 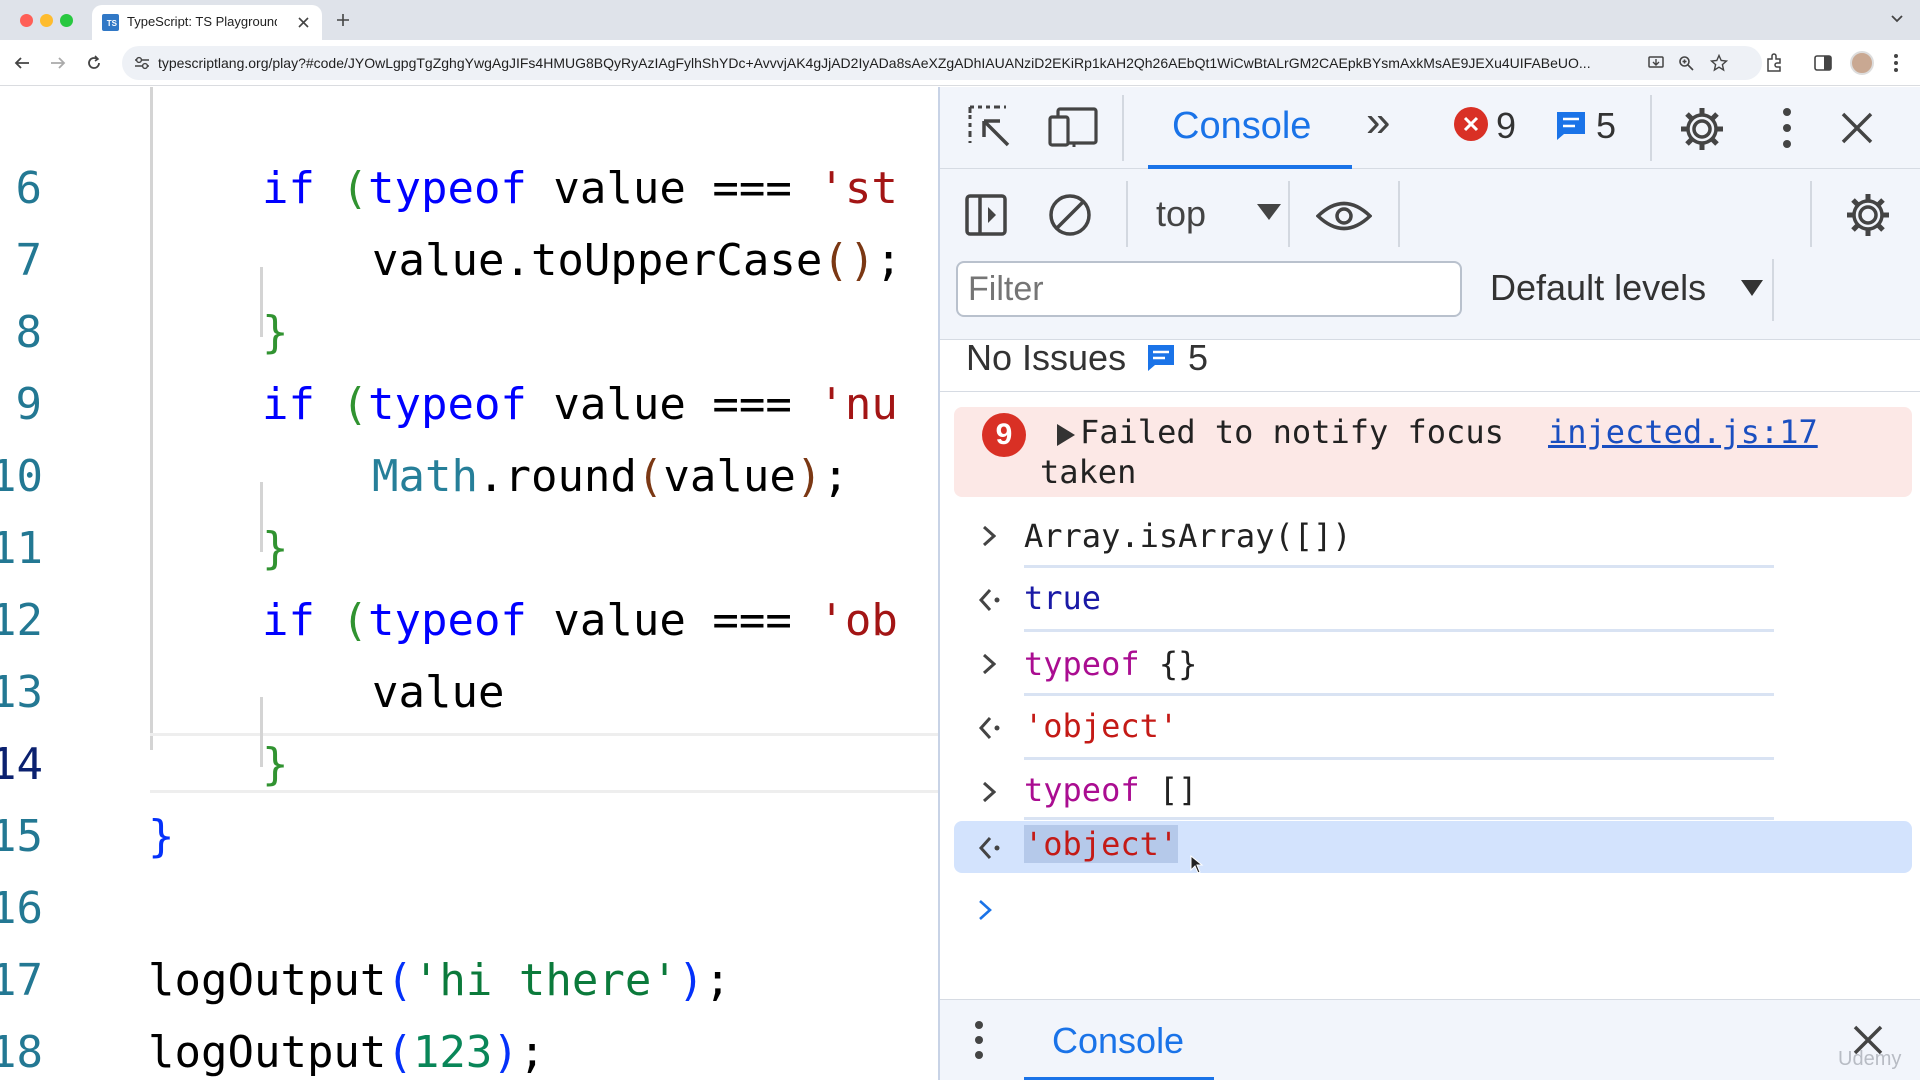 I want to click on tab-search-chevron-icon, so click(x=1897, y=19).